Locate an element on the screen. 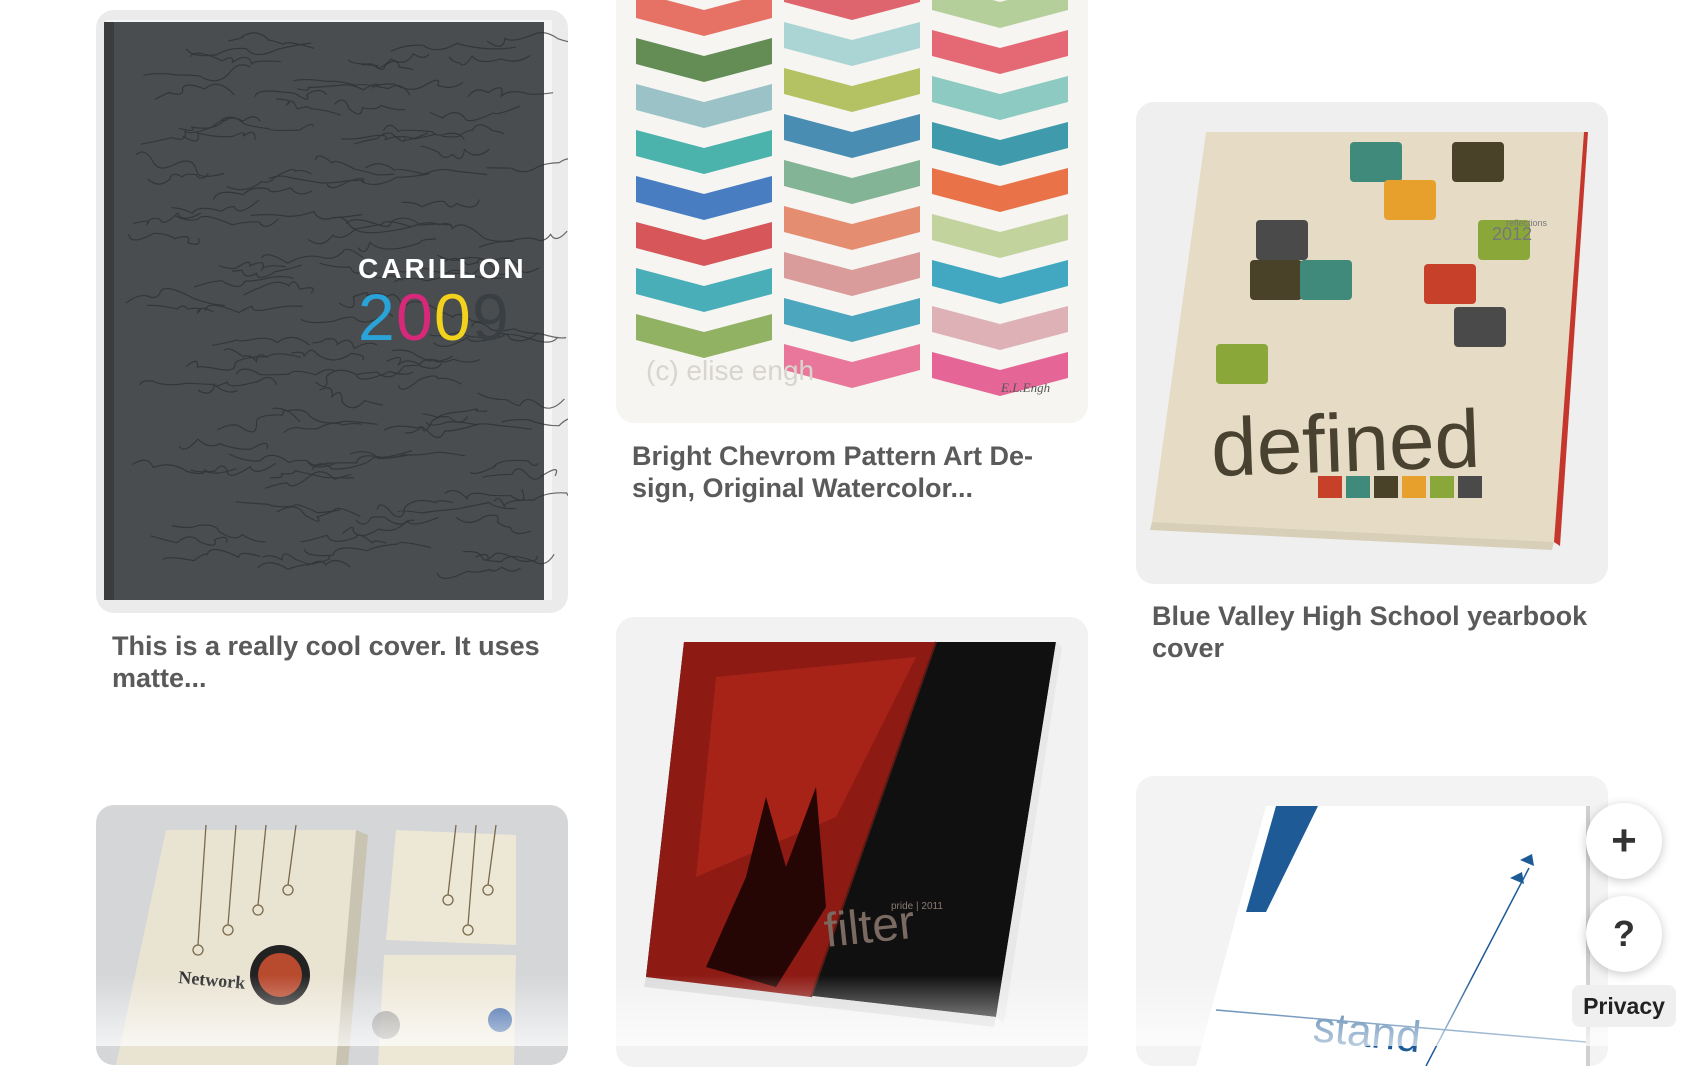 The height and width of the screenshot is (1067, 1698). year-digit-2: 0 is located at coordinates (414, 317).